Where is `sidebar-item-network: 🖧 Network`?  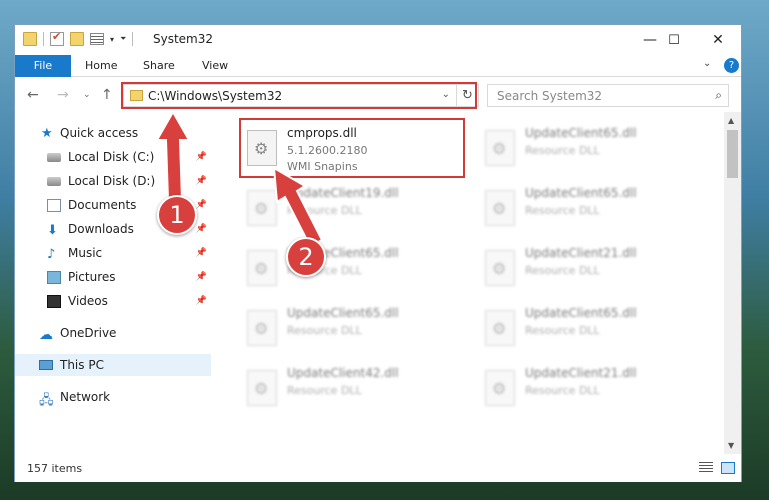
sidebar-item-network: 🖧 Network is located at coordinates (124, 397).